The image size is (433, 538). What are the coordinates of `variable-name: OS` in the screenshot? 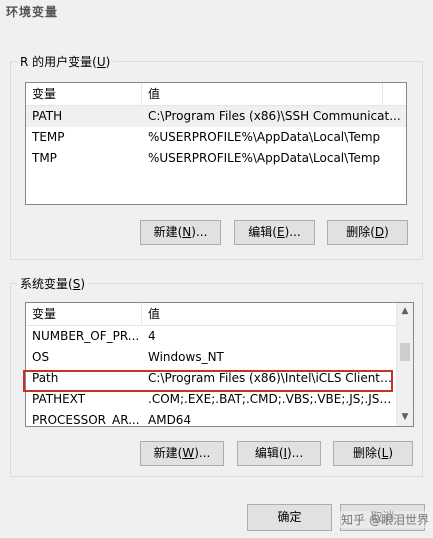 It's located at (41, 357).